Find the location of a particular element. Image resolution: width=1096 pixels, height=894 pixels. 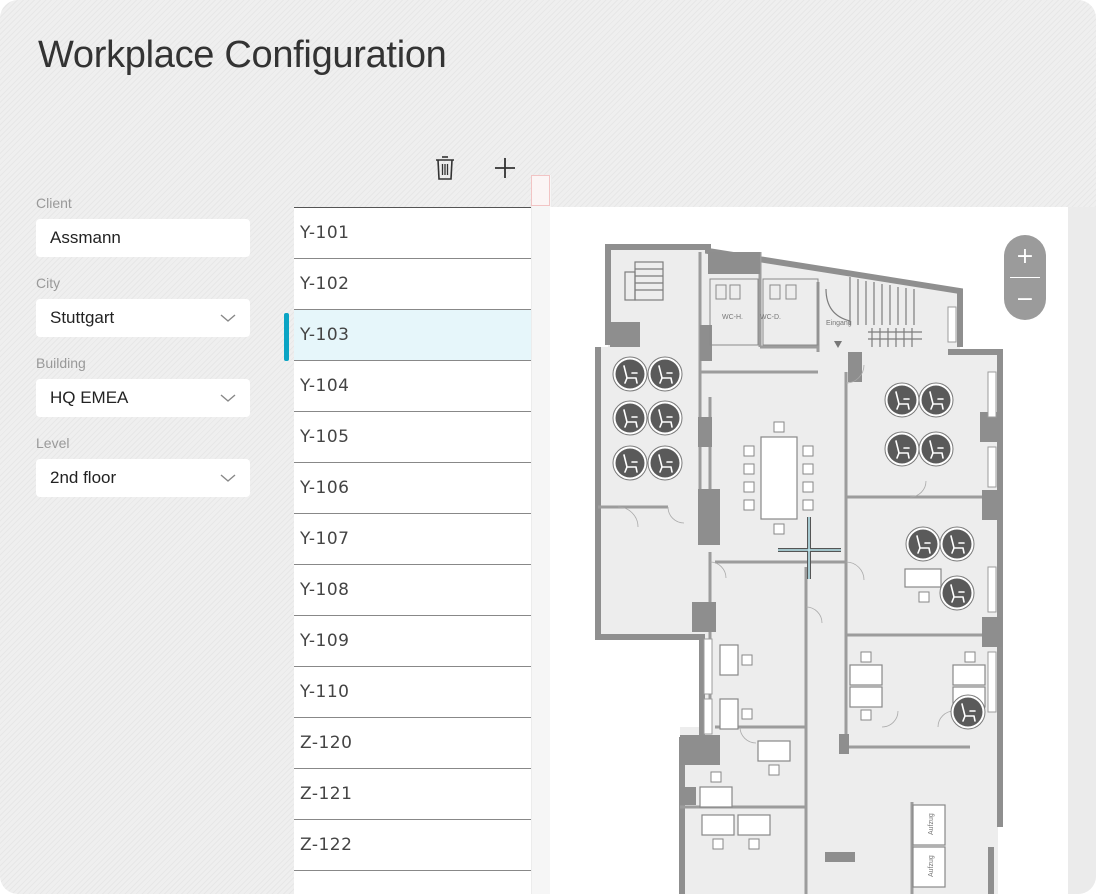

wc-h-label: WC-H. is located at coordinates (732, 317).